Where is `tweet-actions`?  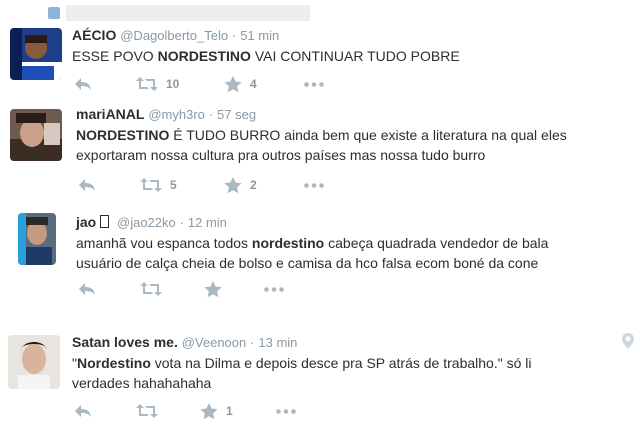 tweet-actions is located at coordinates (208, 290).